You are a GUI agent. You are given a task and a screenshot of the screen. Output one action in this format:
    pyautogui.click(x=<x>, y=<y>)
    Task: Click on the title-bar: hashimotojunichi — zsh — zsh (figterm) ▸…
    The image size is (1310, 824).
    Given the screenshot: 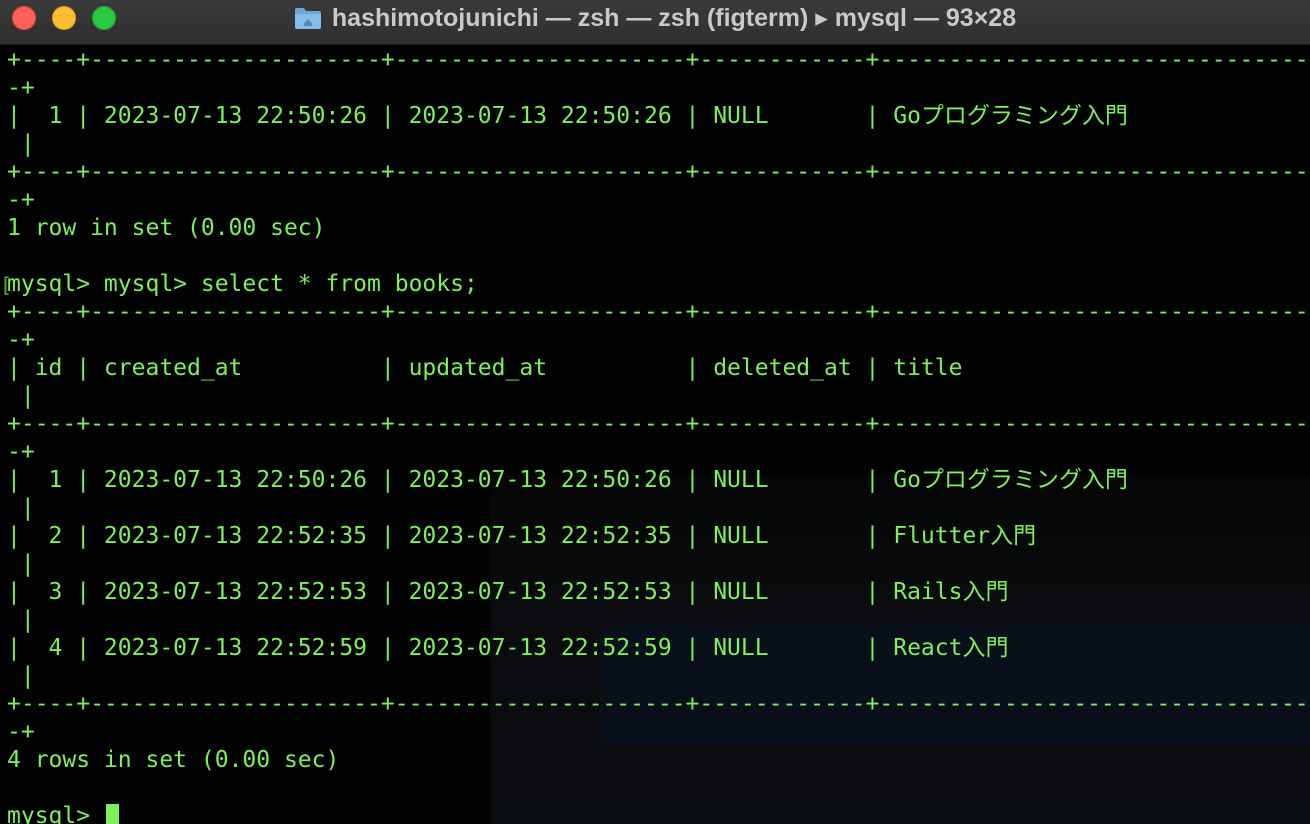 What is the action you would take?
    pyautogui.click(x=655, y=22)
    